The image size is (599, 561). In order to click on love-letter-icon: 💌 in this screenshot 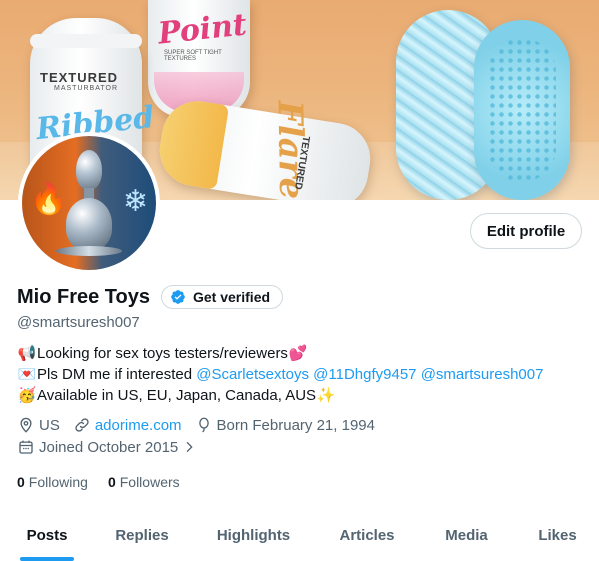, I will do `click(27, 374)`.